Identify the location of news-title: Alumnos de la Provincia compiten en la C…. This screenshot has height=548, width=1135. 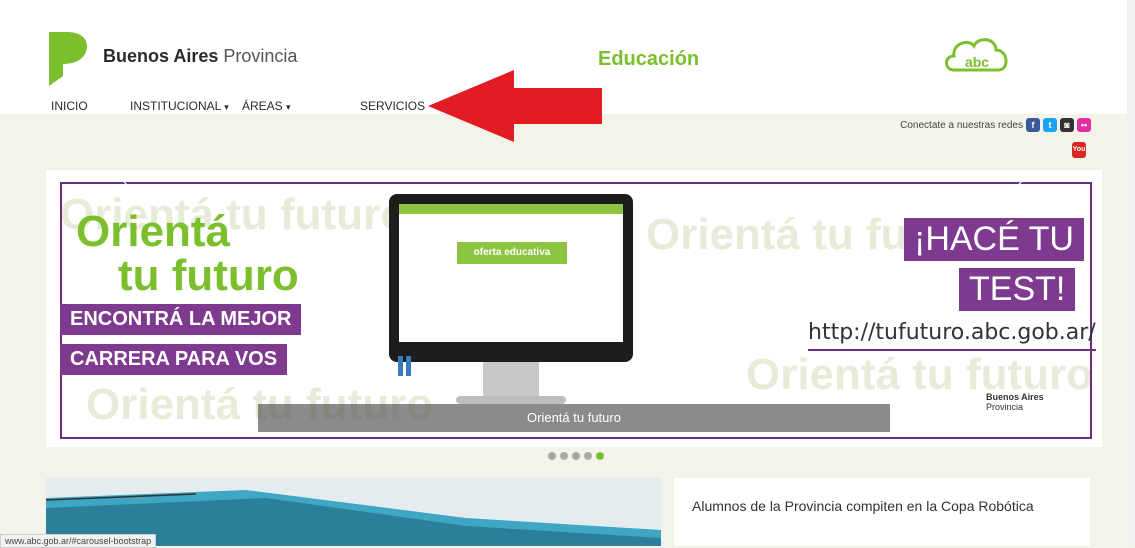
(872, 506).